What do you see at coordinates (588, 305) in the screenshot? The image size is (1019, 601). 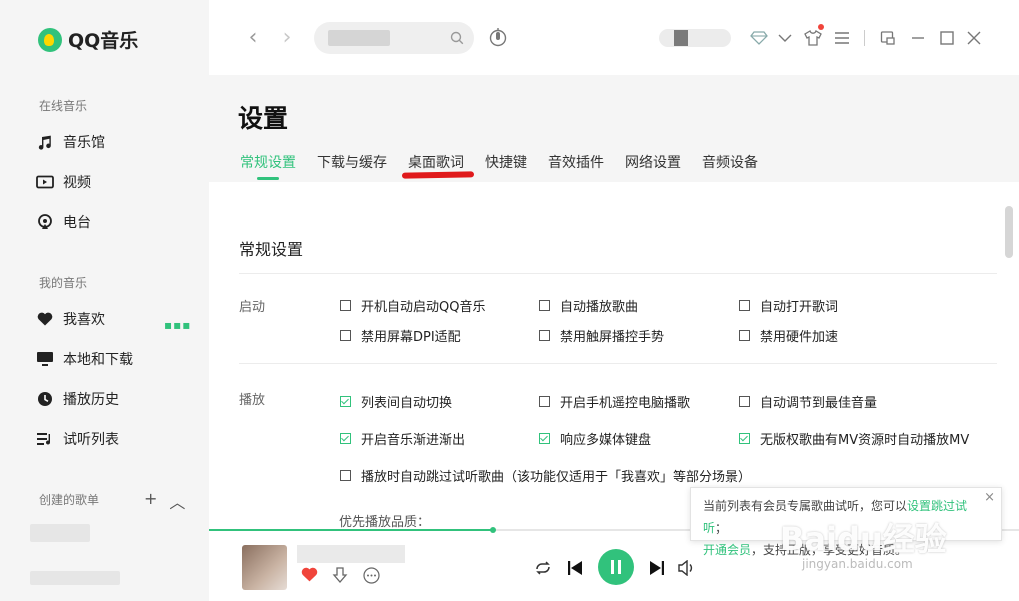 I see `checkbox-autoplay: 自动播放歌曲` at bounding box center [588, 305].